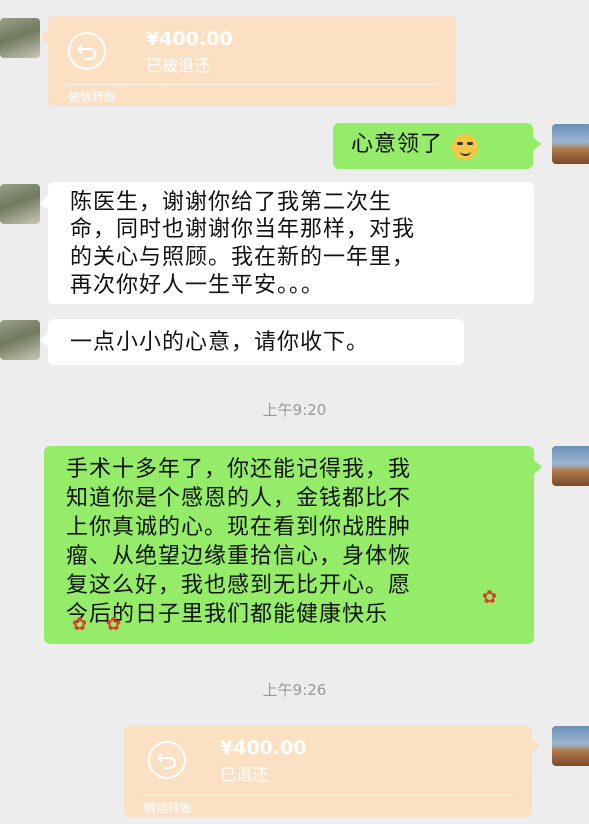  Describe the element at coordinates (248, 61) in the screenshot. I see `transfer-card-incoming: ¥400.00 已被退还 微信转账` at that location.